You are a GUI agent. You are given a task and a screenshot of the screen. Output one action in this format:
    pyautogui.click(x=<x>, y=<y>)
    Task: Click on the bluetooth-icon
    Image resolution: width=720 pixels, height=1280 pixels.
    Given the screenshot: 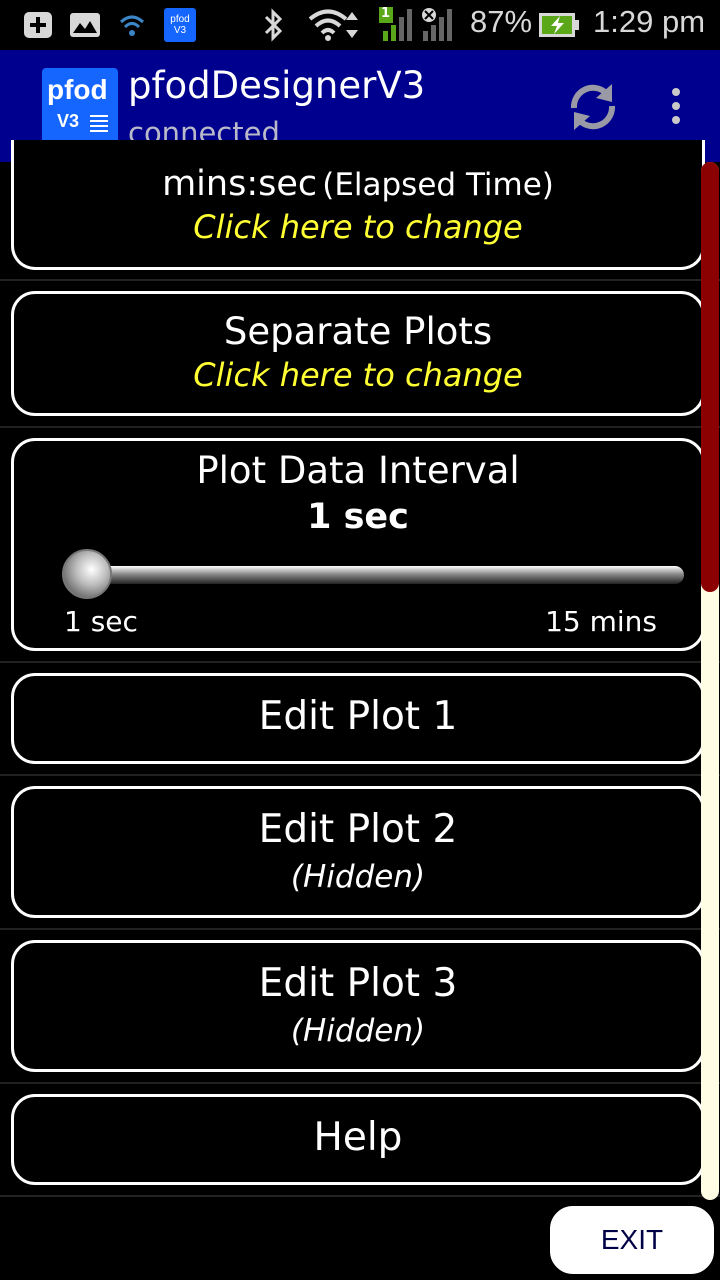 What is the action you would take?
    pyautogui.click(x=274, y=25)
    